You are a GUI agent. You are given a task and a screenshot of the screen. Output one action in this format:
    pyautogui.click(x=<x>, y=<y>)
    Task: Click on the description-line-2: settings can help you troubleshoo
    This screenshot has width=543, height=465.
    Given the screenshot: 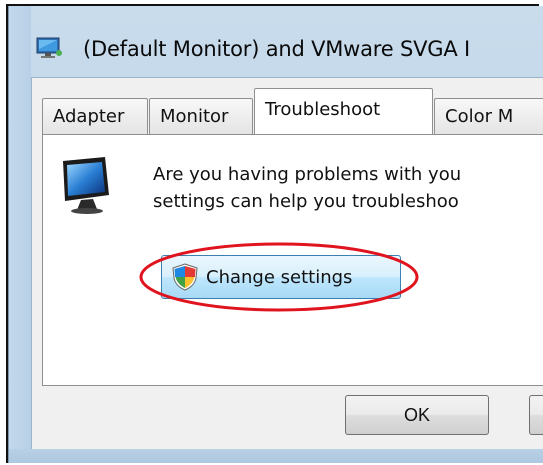 What is the action you would take?
    pyautogui.click(x=306, y=201)
    